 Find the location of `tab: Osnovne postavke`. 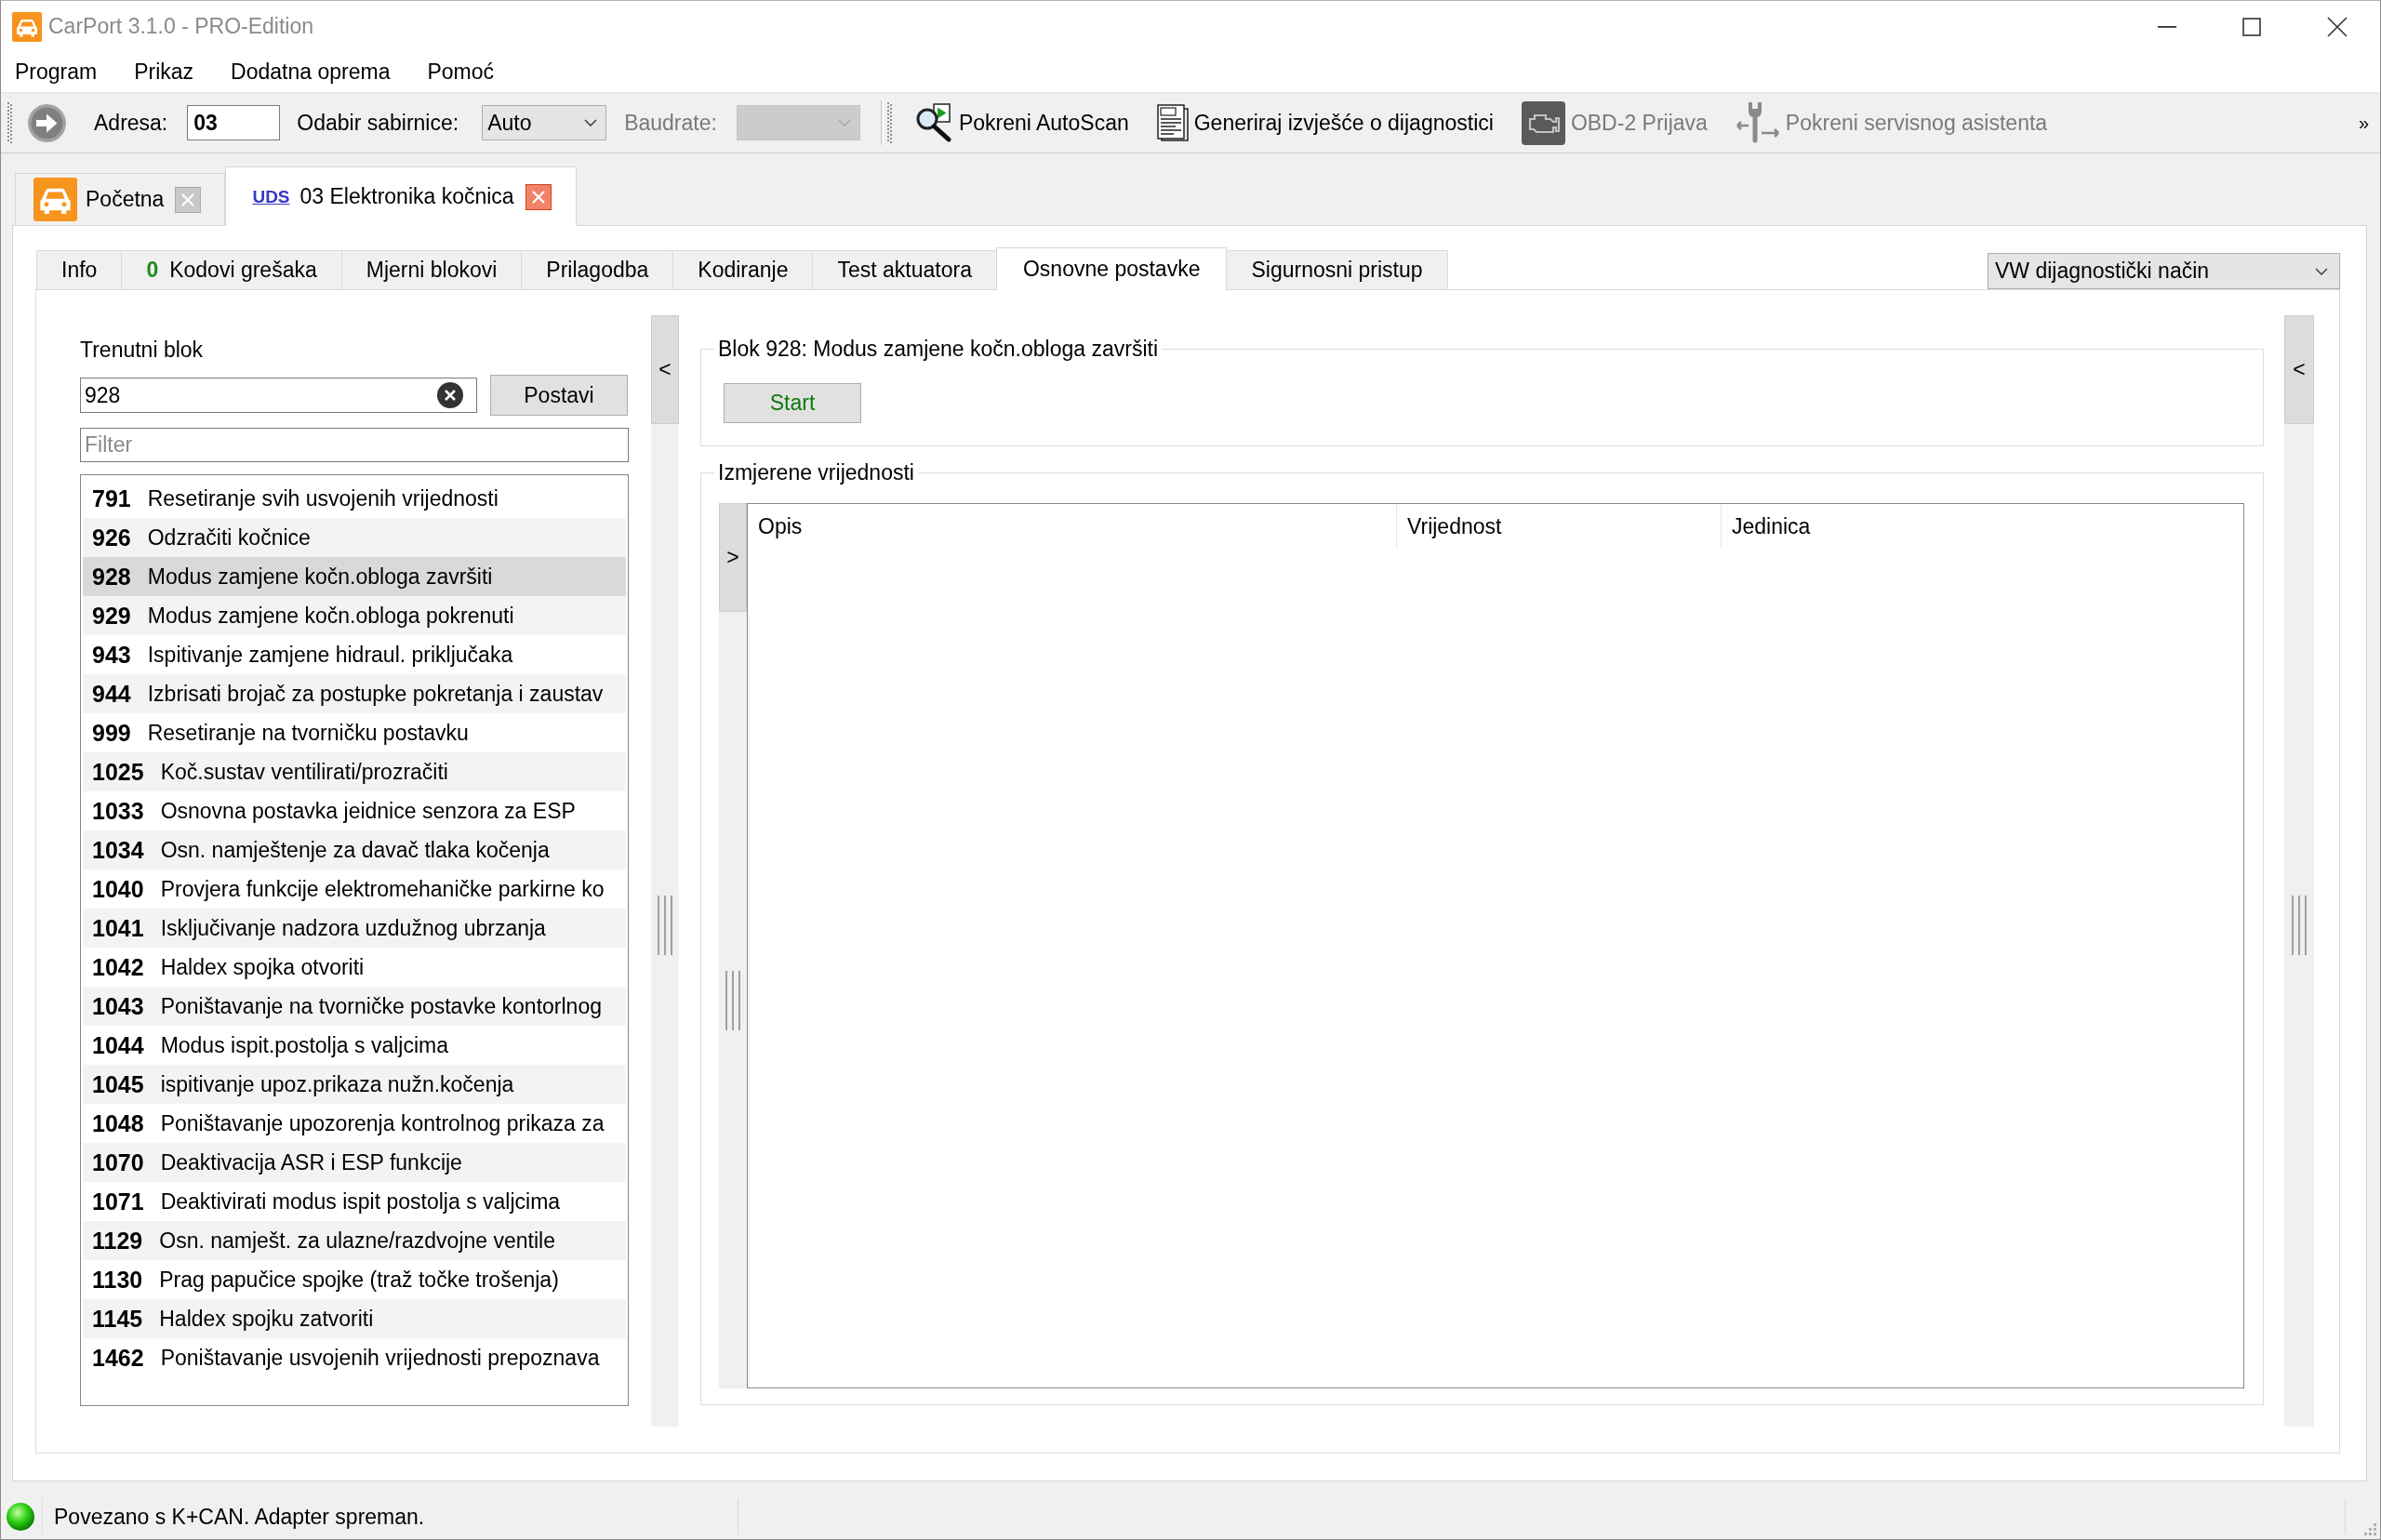

tab: Osnovne postavke is located at coordinates (1111, 268).